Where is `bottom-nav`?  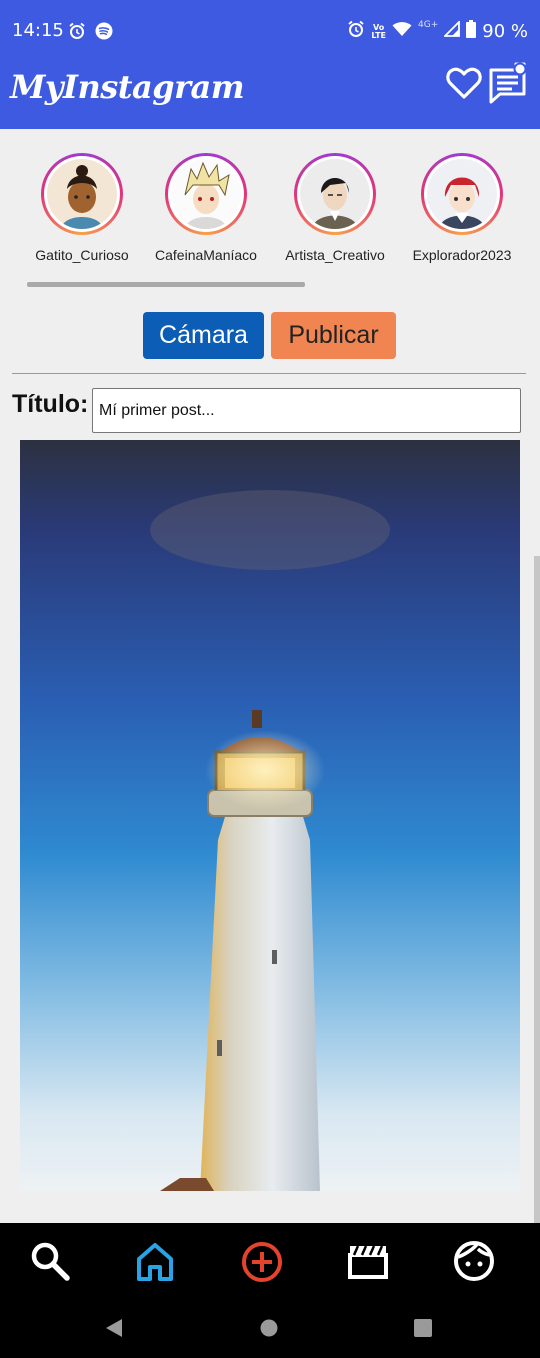 bottom-nav is located at coordinates (270, 1260).